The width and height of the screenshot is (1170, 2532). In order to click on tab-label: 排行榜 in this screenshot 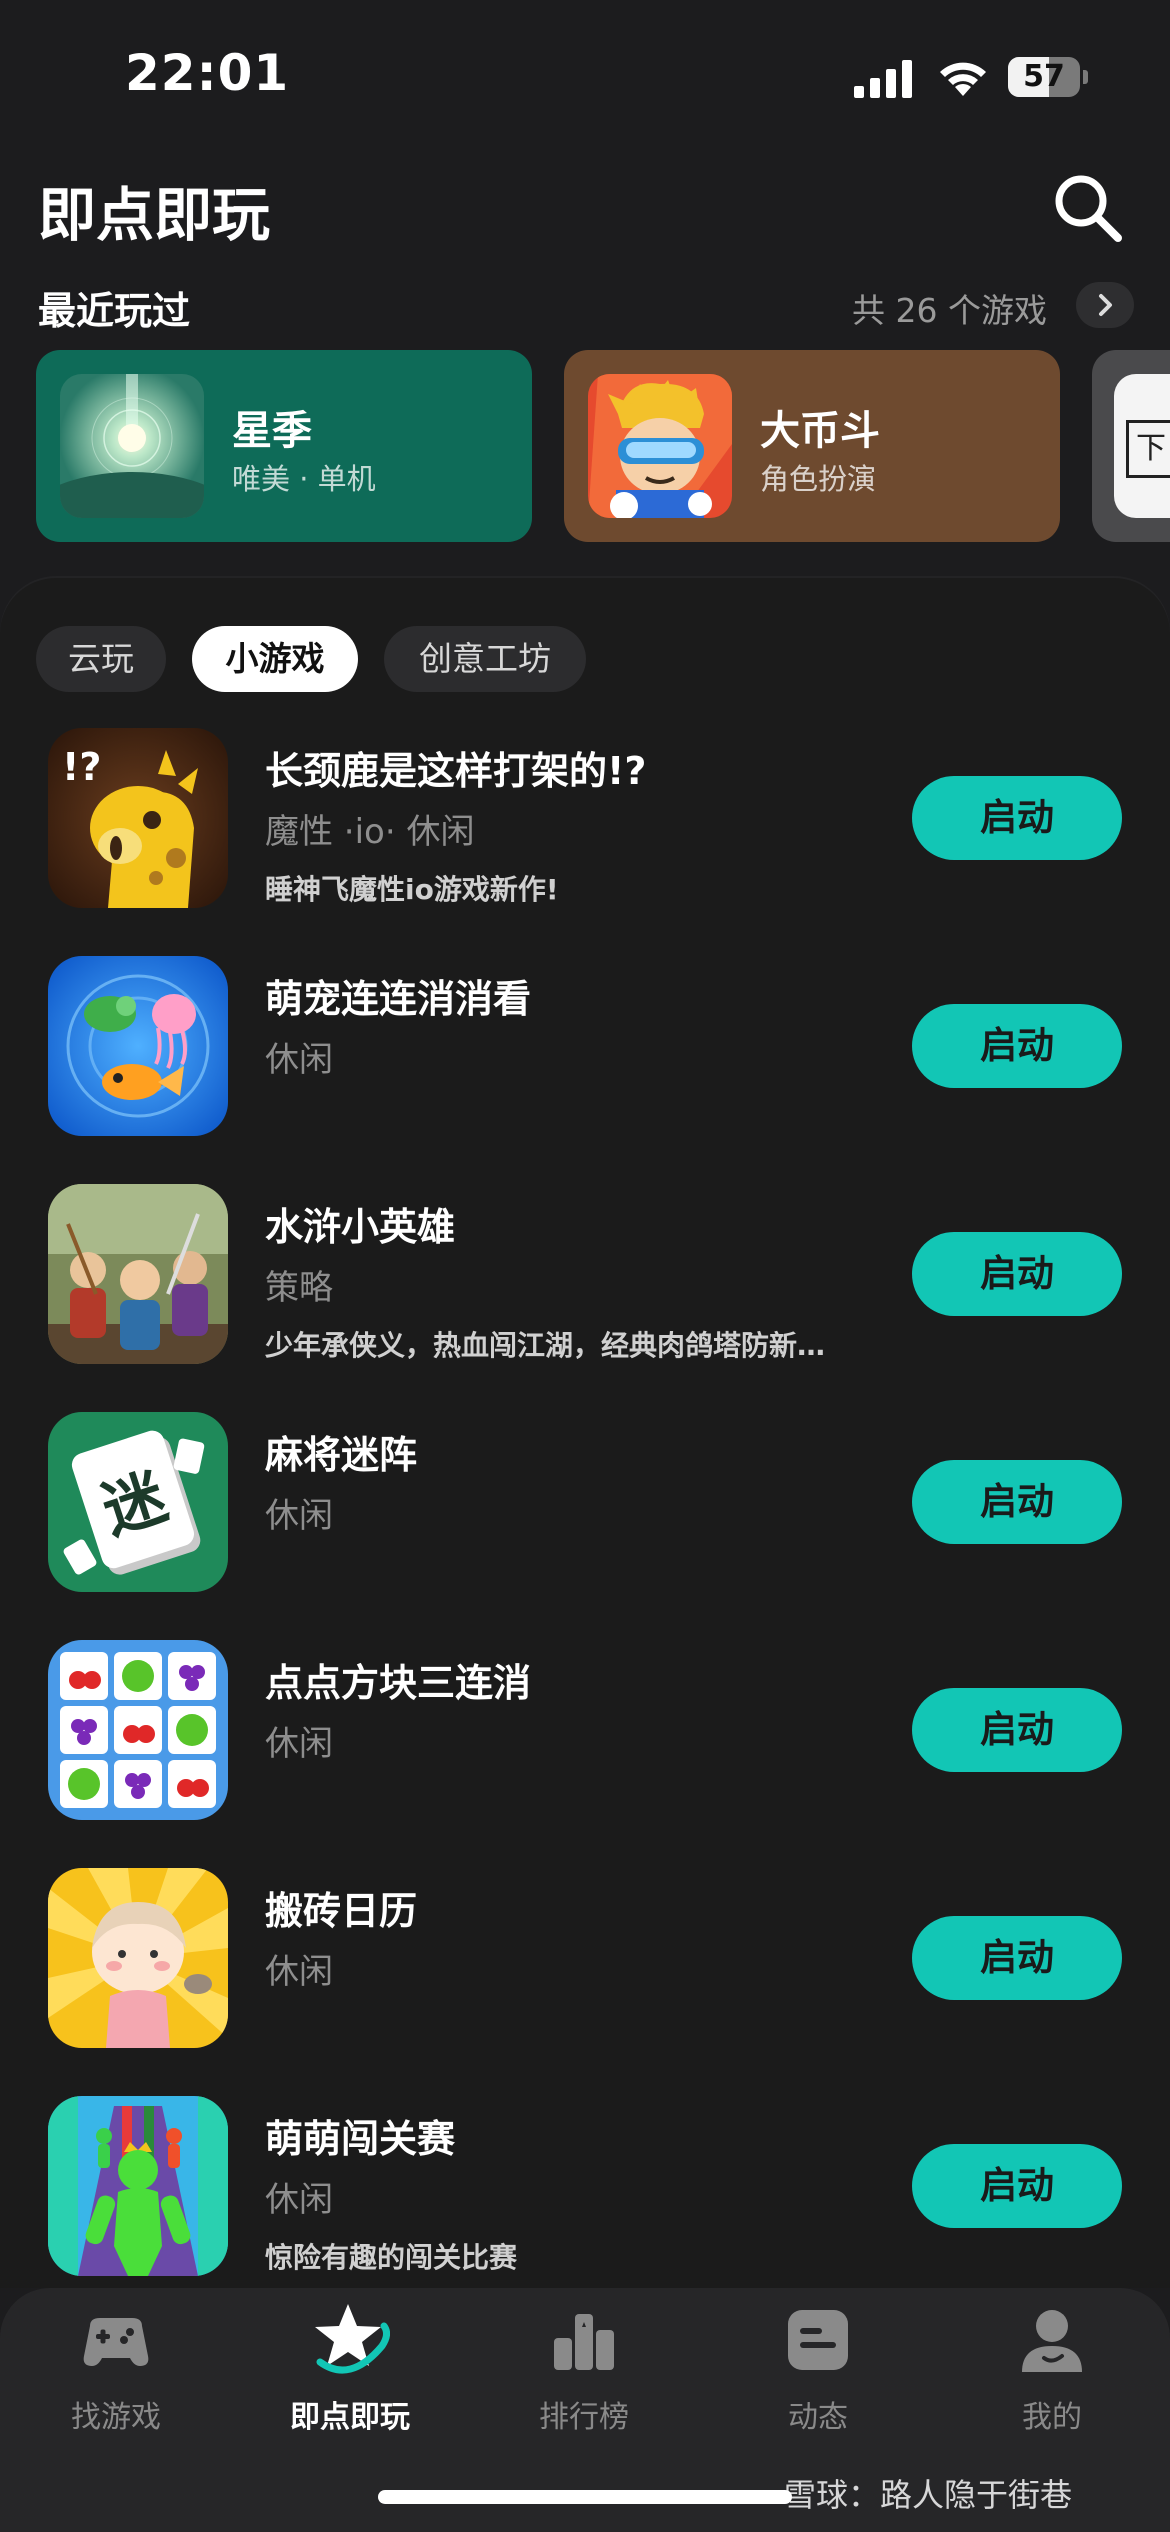, I will do `click(584, 2417)`.